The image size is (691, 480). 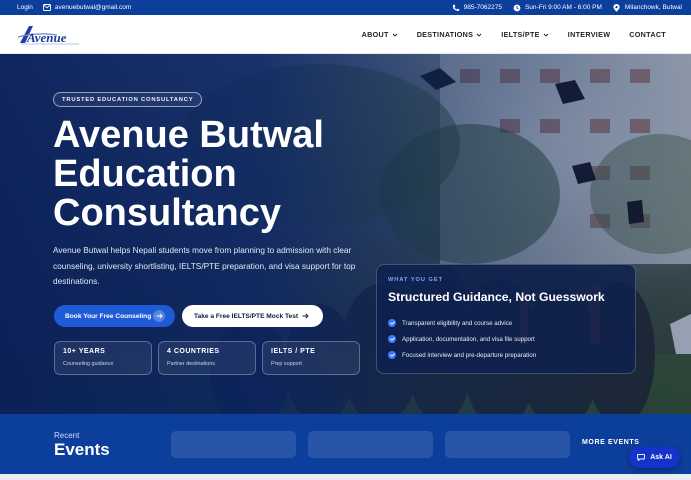 I want to click on map-pin-icon, so click(x=617, y=7).